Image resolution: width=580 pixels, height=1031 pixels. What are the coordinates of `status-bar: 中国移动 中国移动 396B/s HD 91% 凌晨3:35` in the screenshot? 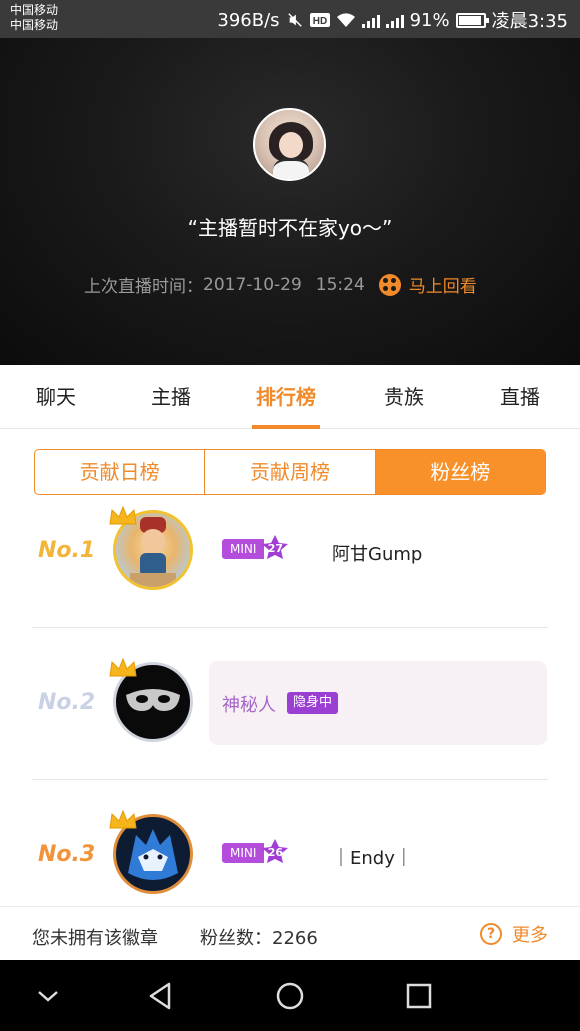 It's located at (290, 19).